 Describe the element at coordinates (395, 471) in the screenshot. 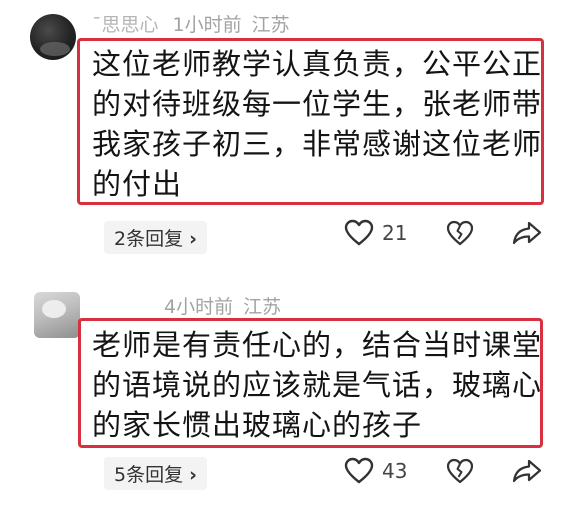

I see `like-count: 43` at that location.